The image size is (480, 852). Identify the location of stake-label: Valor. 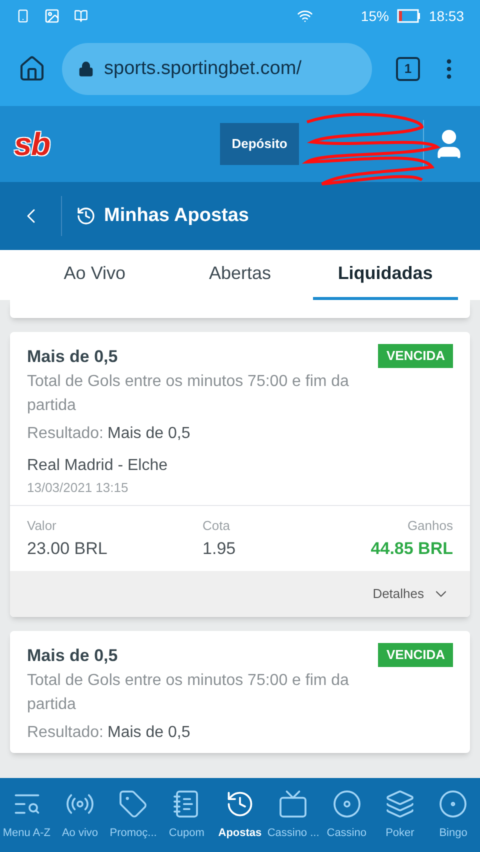
(42, 526).